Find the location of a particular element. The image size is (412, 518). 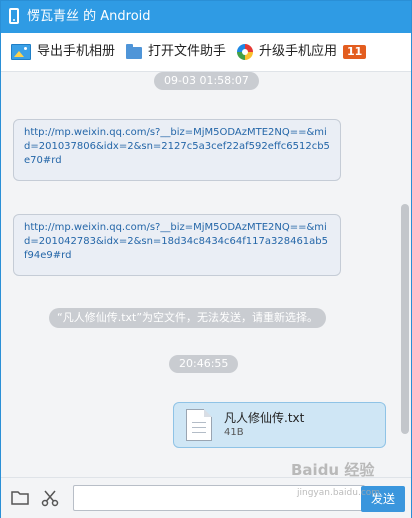

toolbar: 导出手机相册 打开文件助手 升级手机应用 11 is located at coordinates (206, 52).